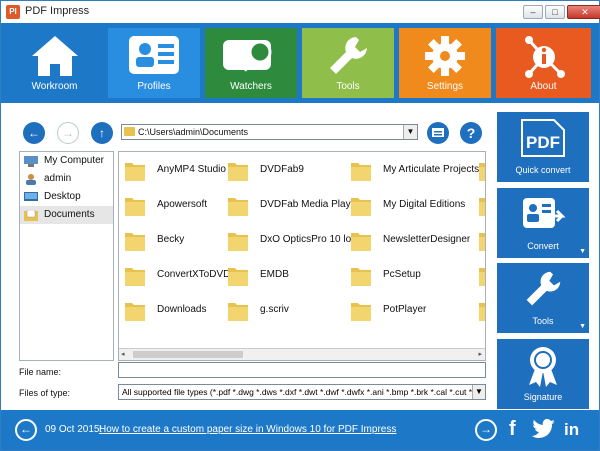 This screenshot has width=600, height=451. What do you see at coordinates (247, 56) in the screenshot?
I see `binoculars-icon` at bounding box center [247, 56].